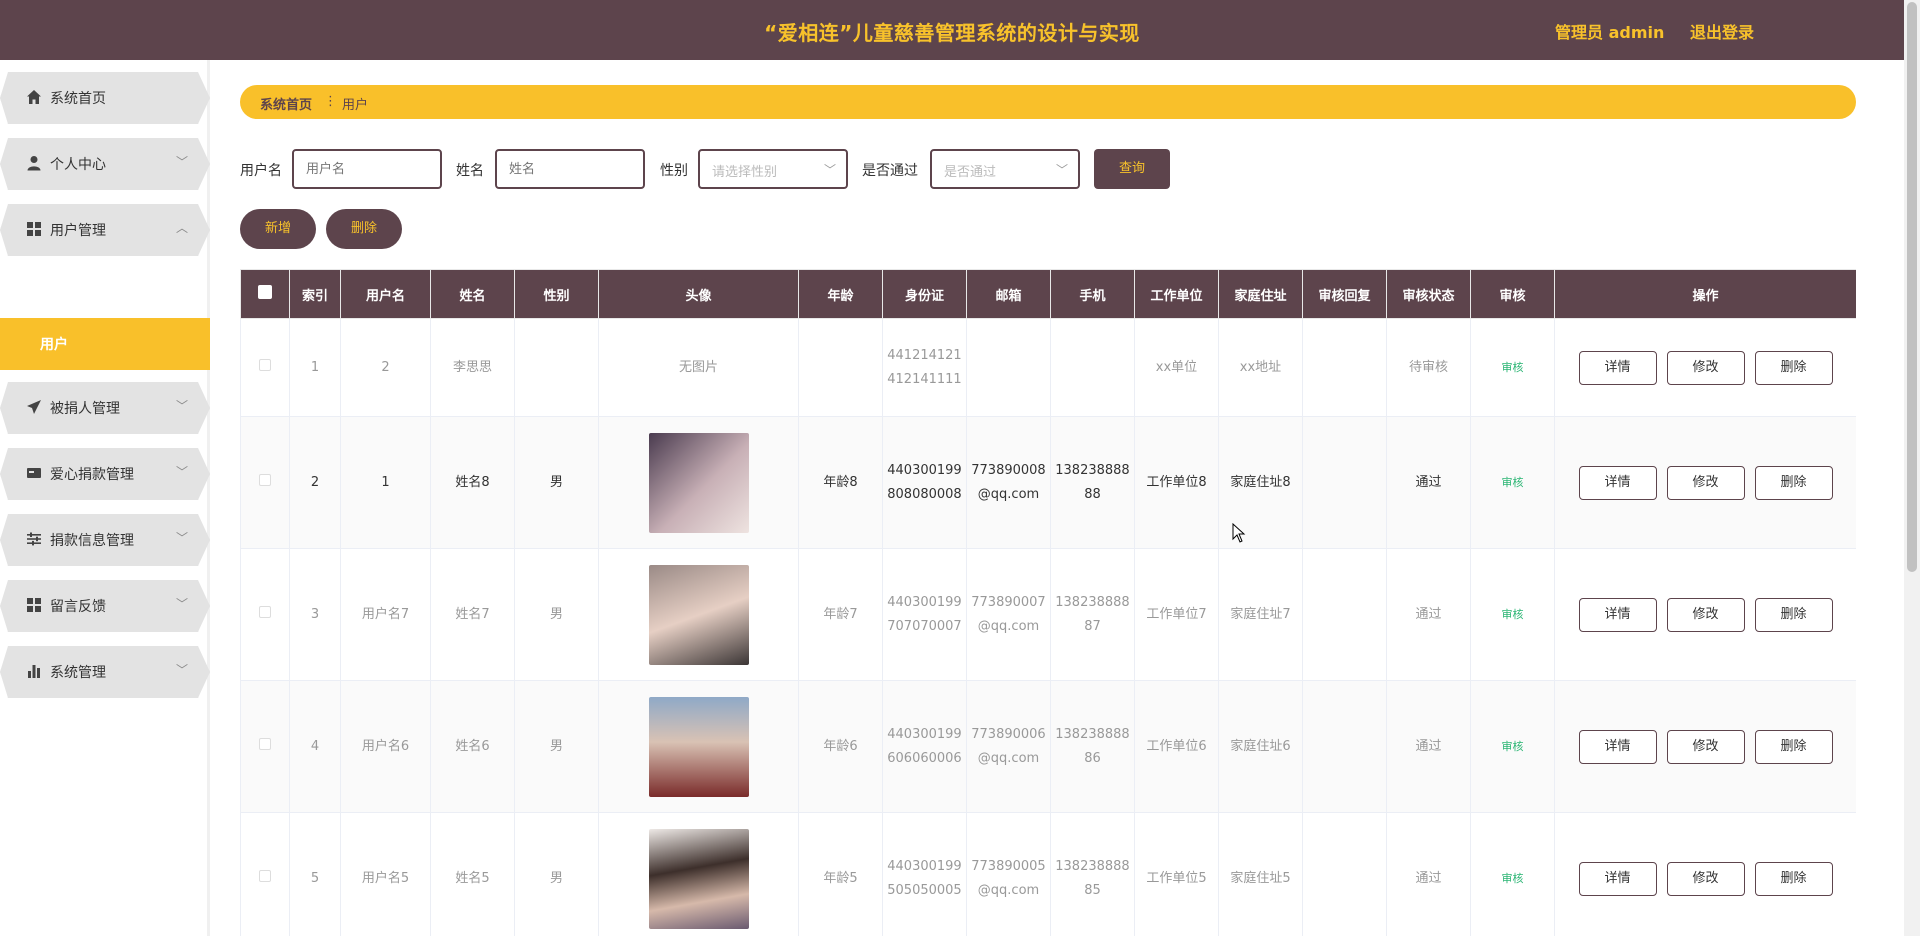 This screenshot has width=1920, height=936. I want to click on logout-link: 退出登录, so click(1722, 31).